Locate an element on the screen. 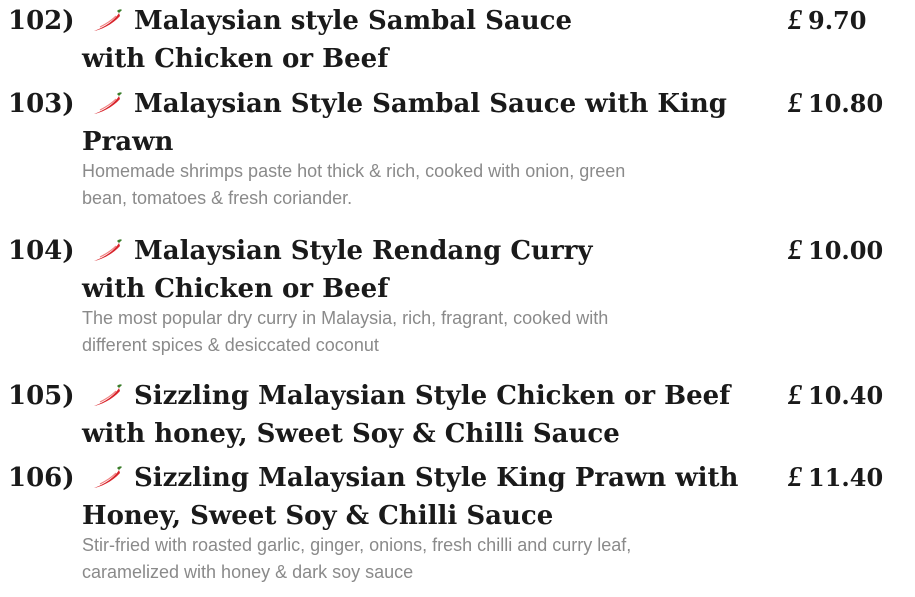 This screenshot has width=915, height=597. price-value: 9.70 is located at coordinates (837, 20).